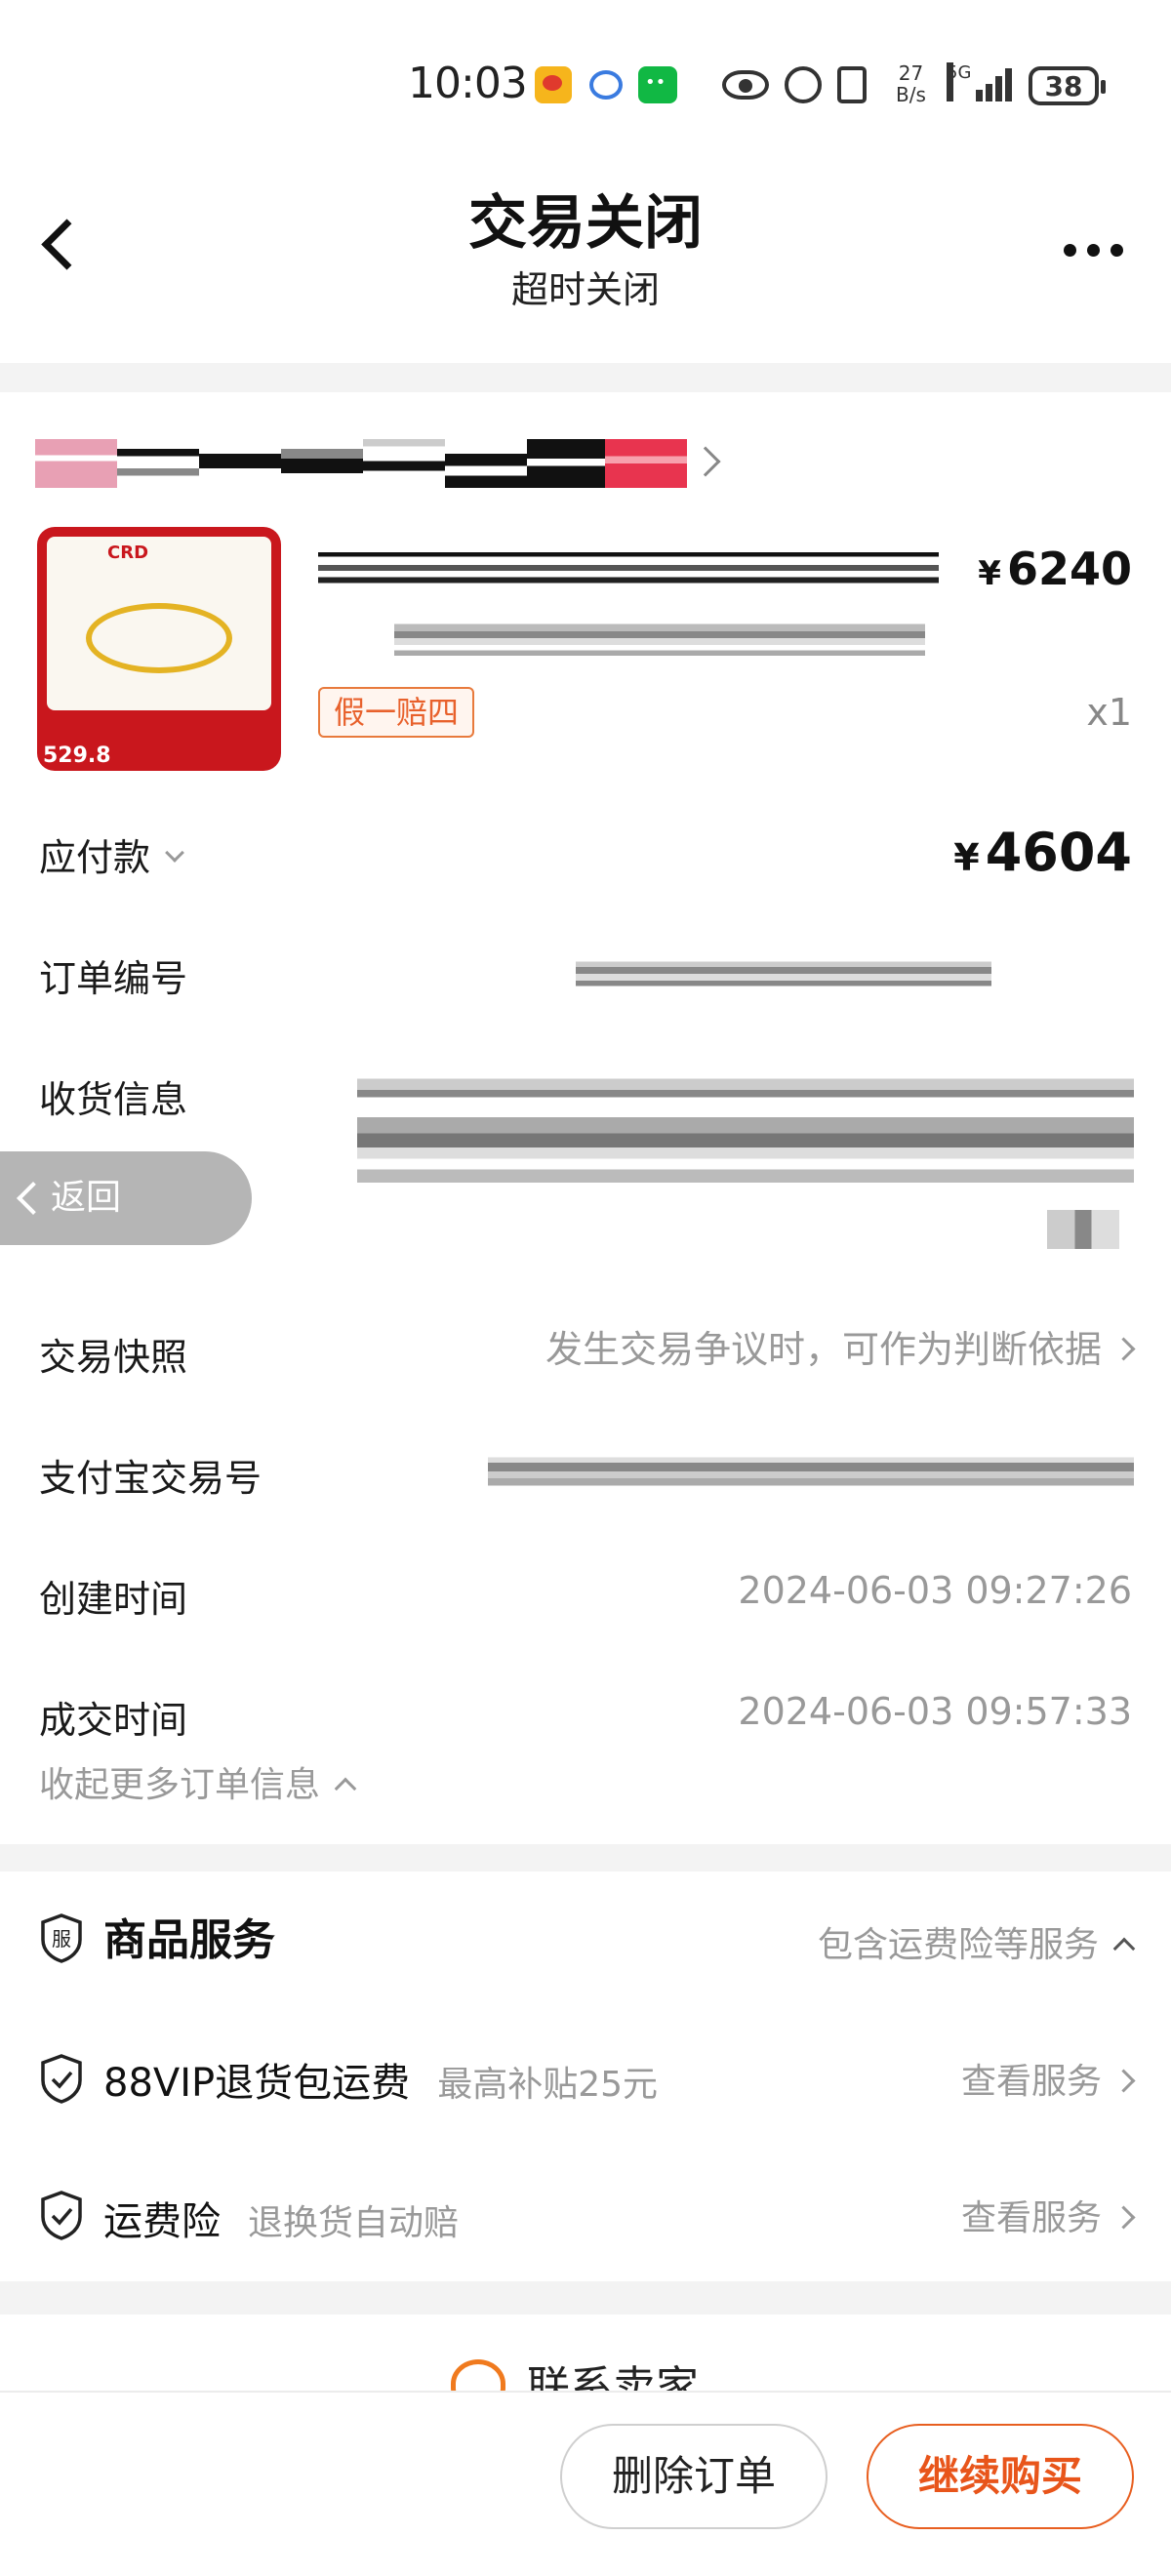 The height and width of the screenshot is (2576, 1171). I want to click on deal-time-label: 成交时间, so click(113, 1720).